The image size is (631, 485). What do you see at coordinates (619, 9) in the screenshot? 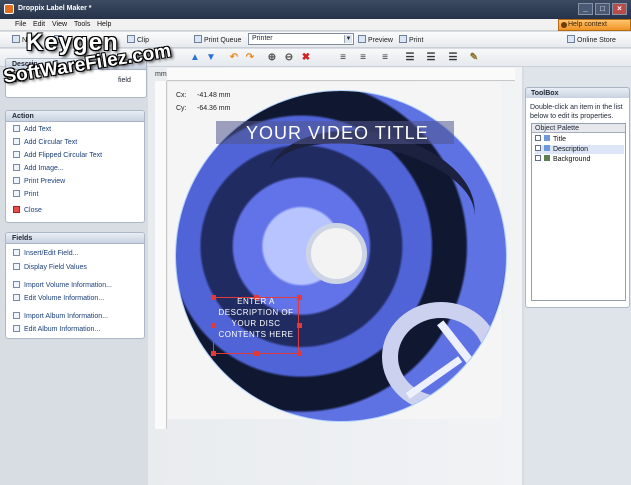
I see `close-icon: ×` at bounding box center [619, 9].